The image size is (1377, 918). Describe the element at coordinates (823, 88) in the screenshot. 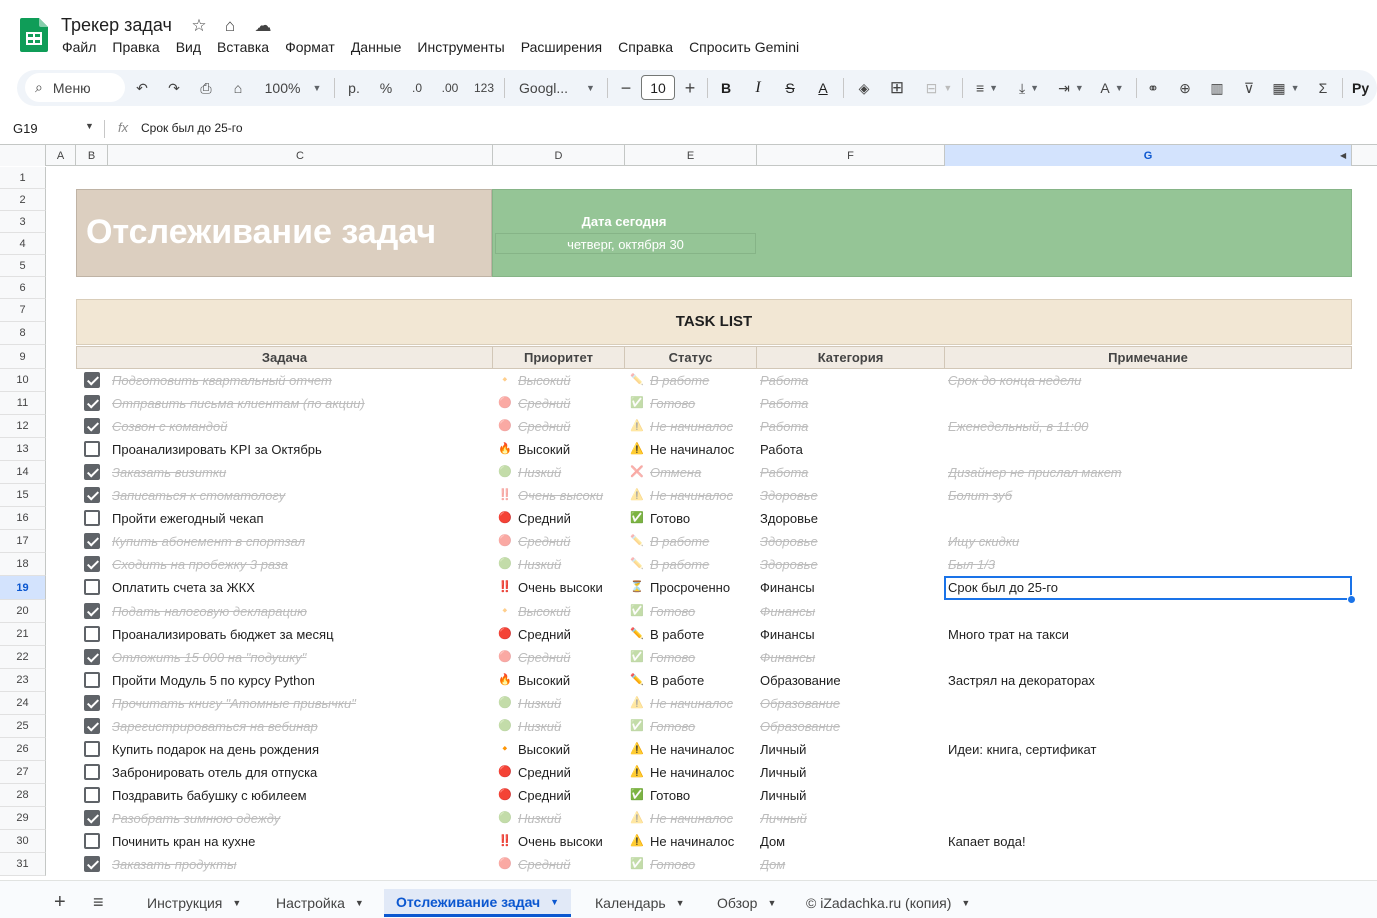

I see `text-color-icon: A` at that location.